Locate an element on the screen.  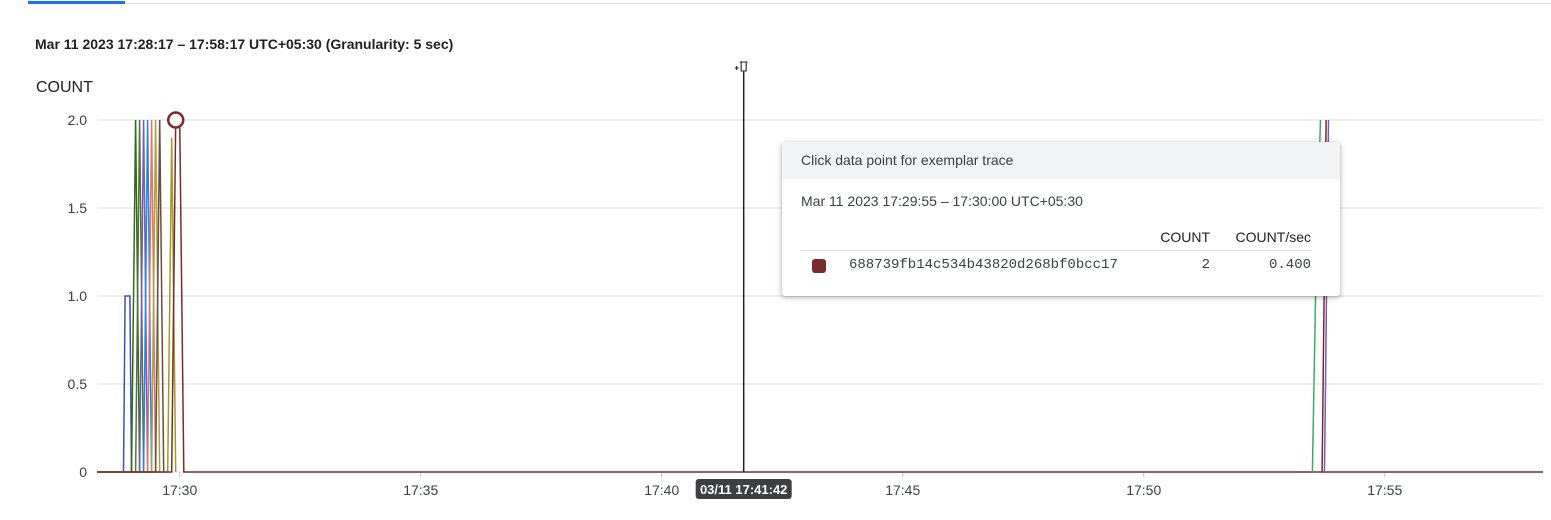
tooltip-header: Click data point for exemplar trace is located at coordinates (1061, 160).